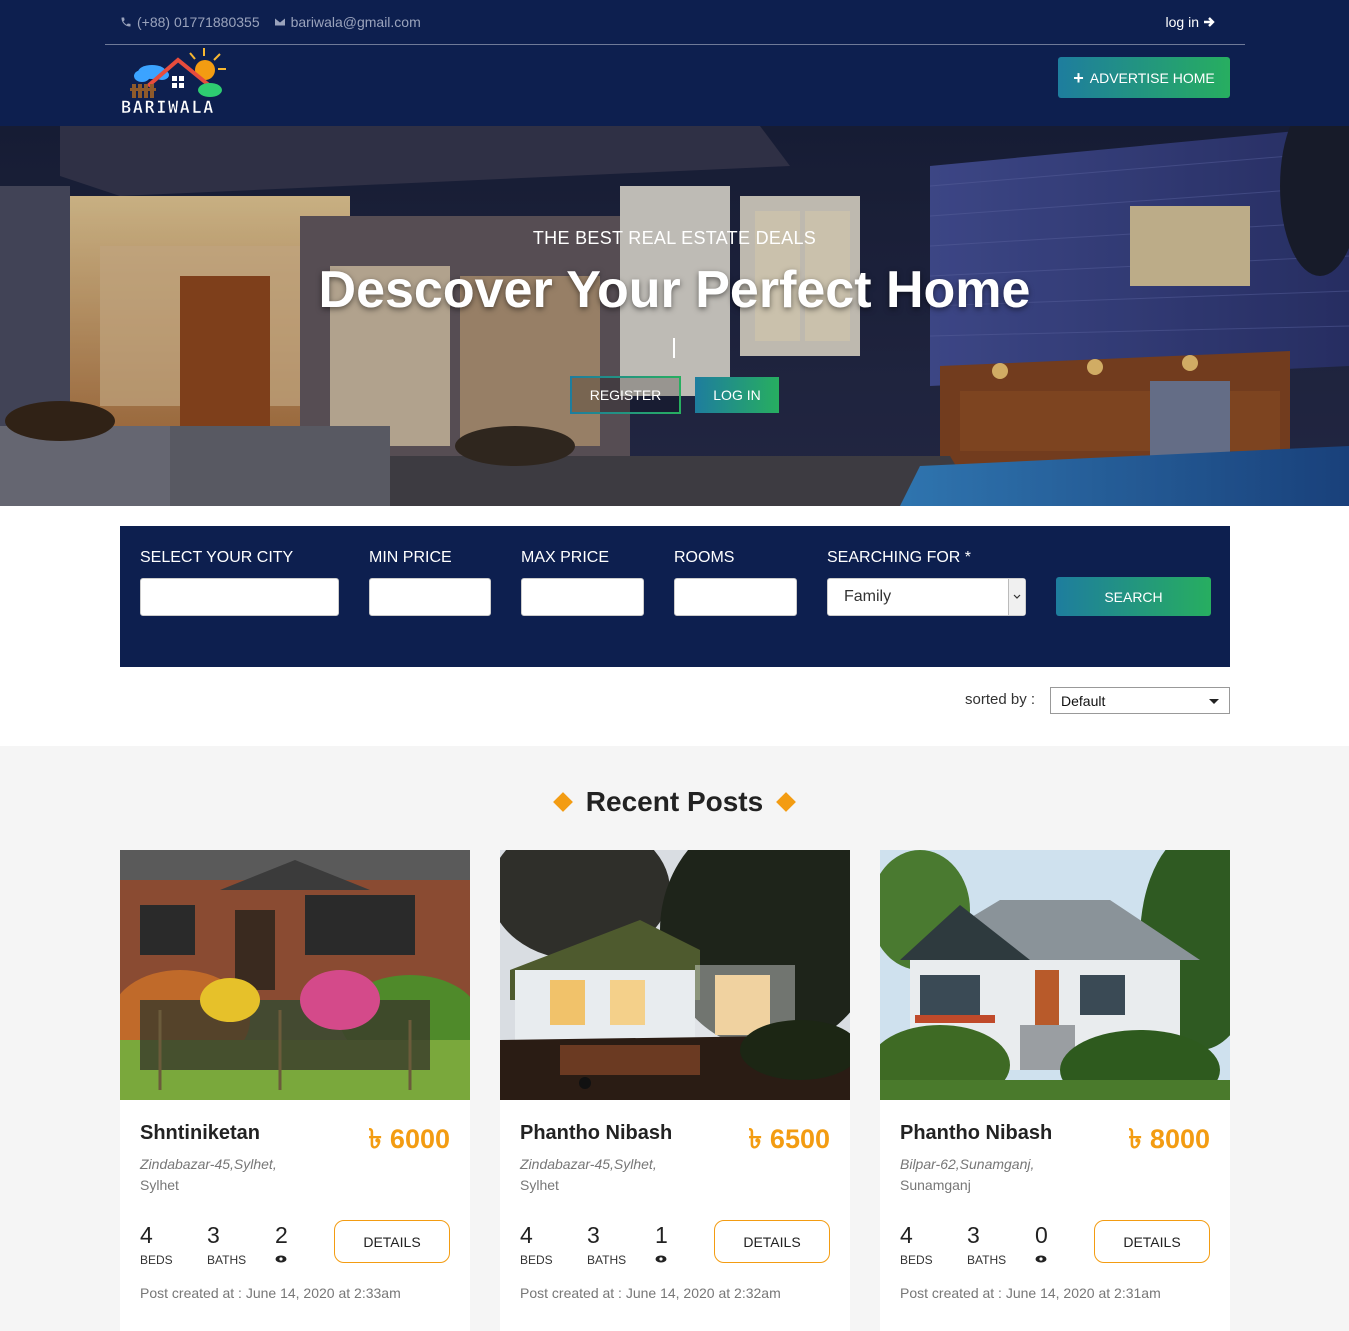 Image resolution: width=1349 pixels, height=1331 pixels. Describe the element at coordinates (674, 290) in the screenshot. I see `hero-title: Descover Your Perfect Home` at that location.